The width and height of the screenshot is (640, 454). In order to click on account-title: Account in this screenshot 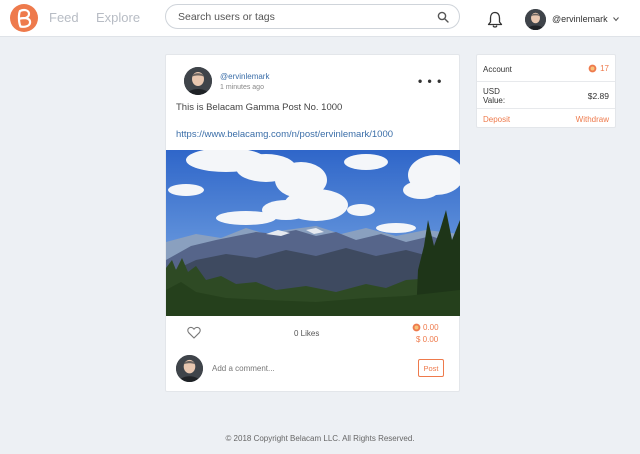, I will do `click(497, 69)`.